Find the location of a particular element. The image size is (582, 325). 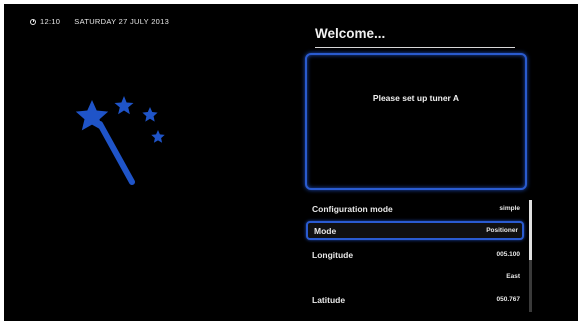

config-row-mode: Mode Positioner is located at coordinates (415, 230).